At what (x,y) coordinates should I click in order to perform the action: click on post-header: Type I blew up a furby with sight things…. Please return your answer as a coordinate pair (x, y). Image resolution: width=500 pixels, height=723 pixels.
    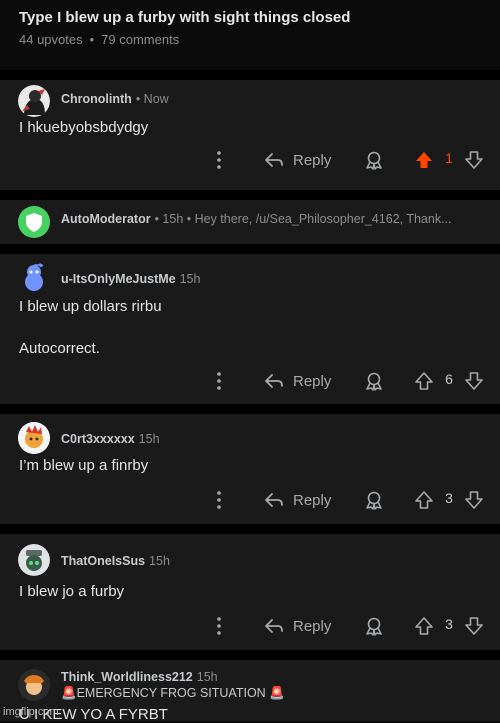
    Looking at the image, I should click on (250, 35).